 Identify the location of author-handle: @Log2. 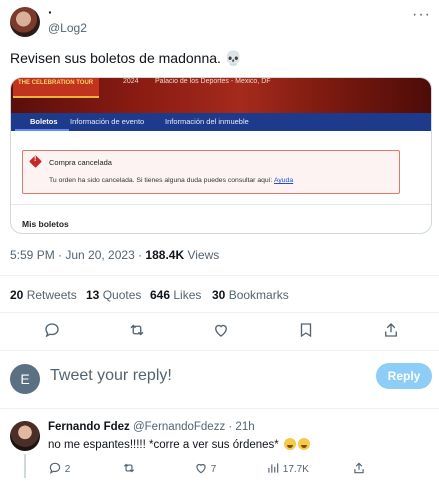
(67, 28).